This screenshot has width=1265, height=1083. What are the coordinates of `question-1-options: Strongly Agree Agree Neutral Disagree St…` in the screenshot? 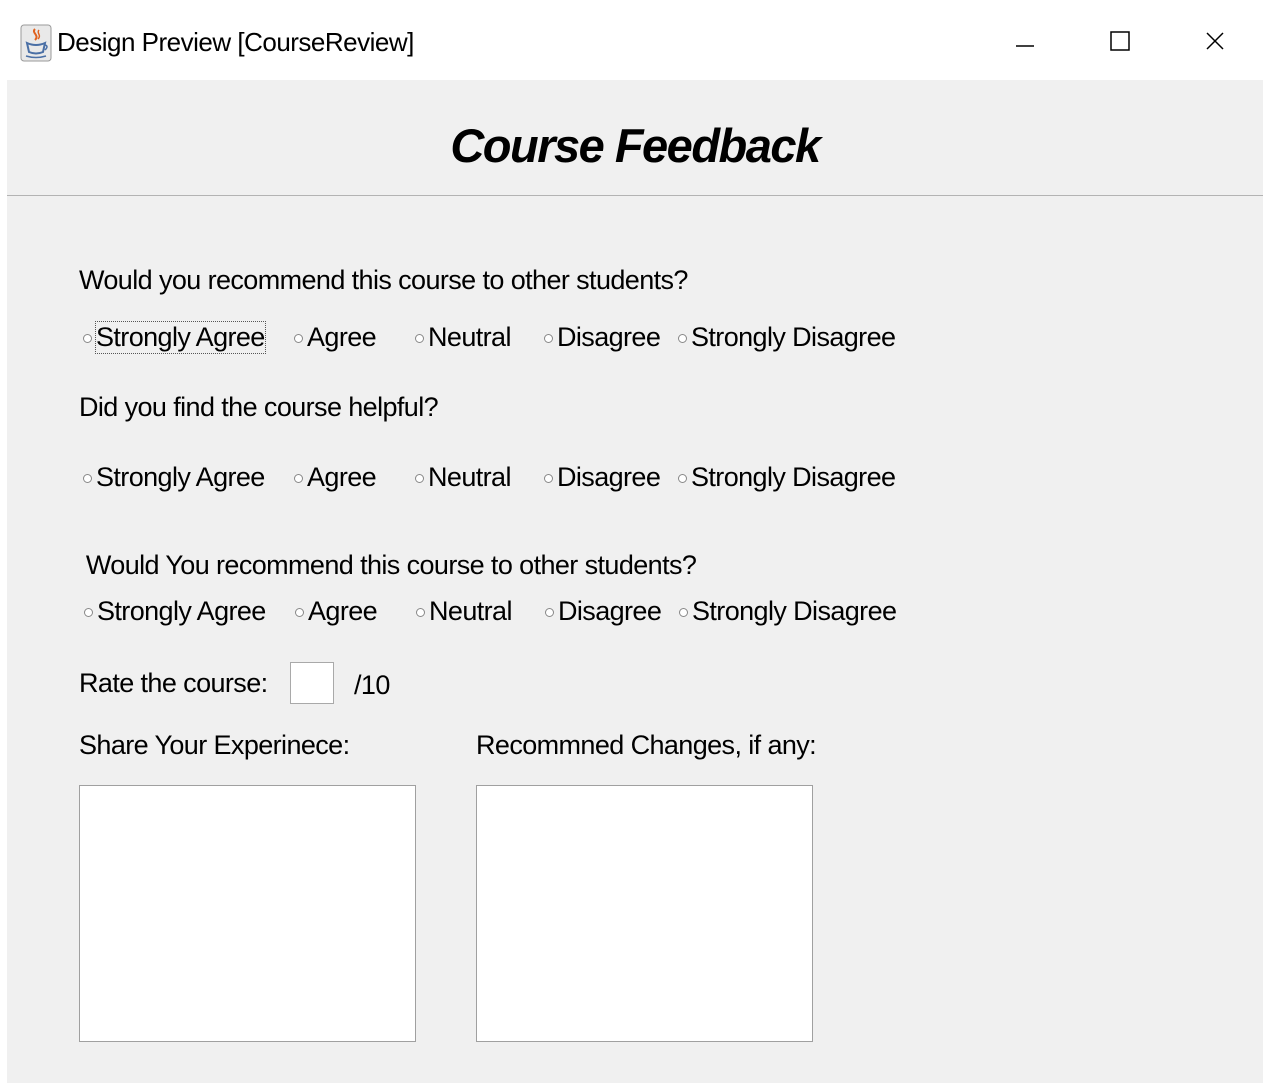 It's located at (635, 341).